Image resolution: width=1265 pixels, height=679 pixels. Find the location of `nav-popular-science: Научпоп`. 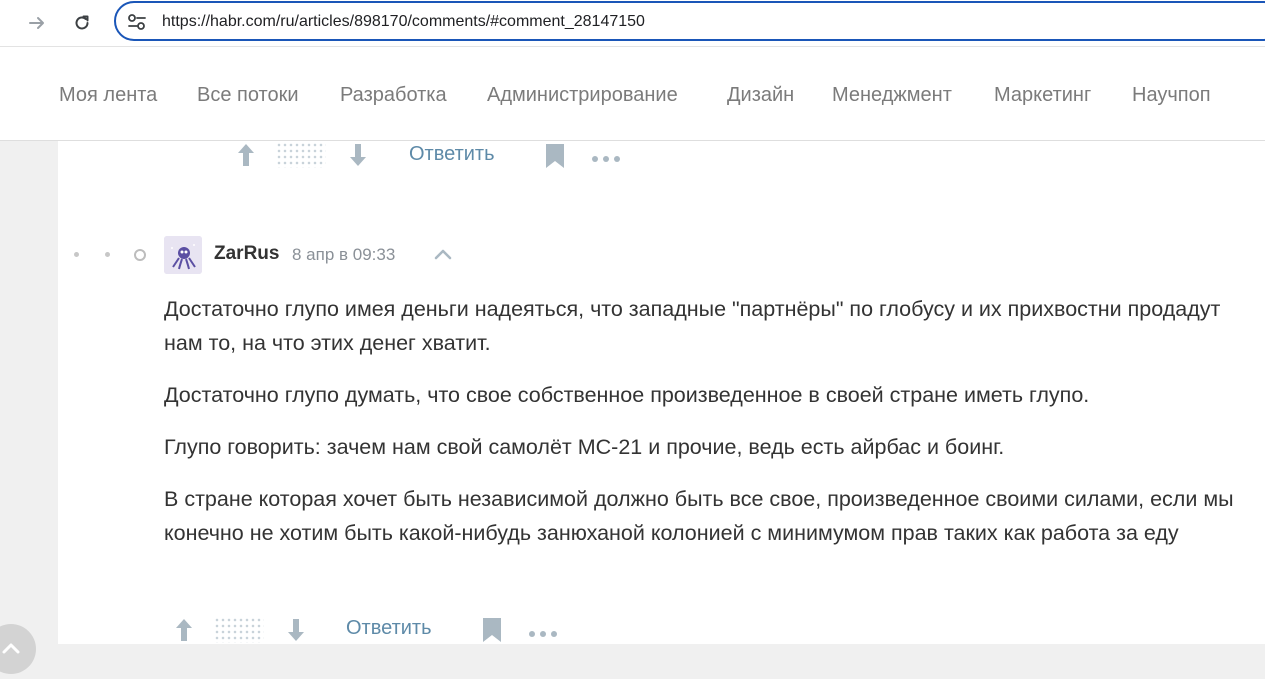

nav-popular-science: Научпоп is located at coordinates (1171, 95).